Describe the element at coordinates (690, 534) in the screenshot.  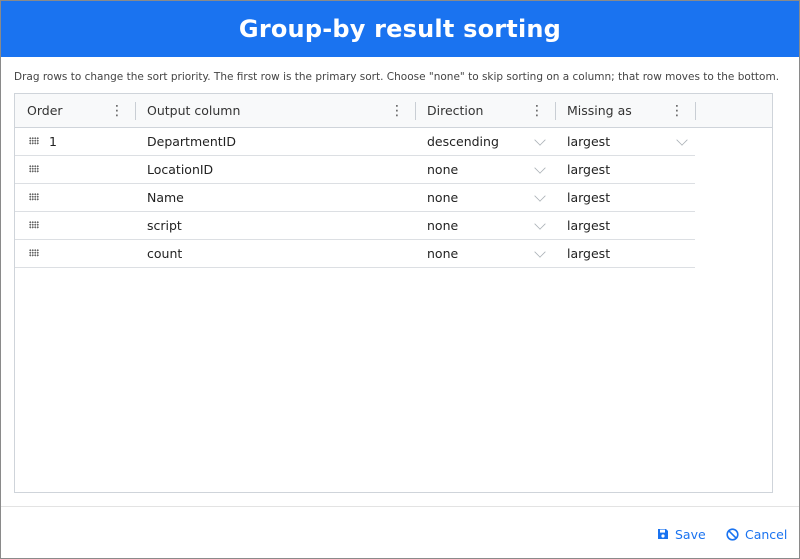
I see `save-label: Save` at that location.